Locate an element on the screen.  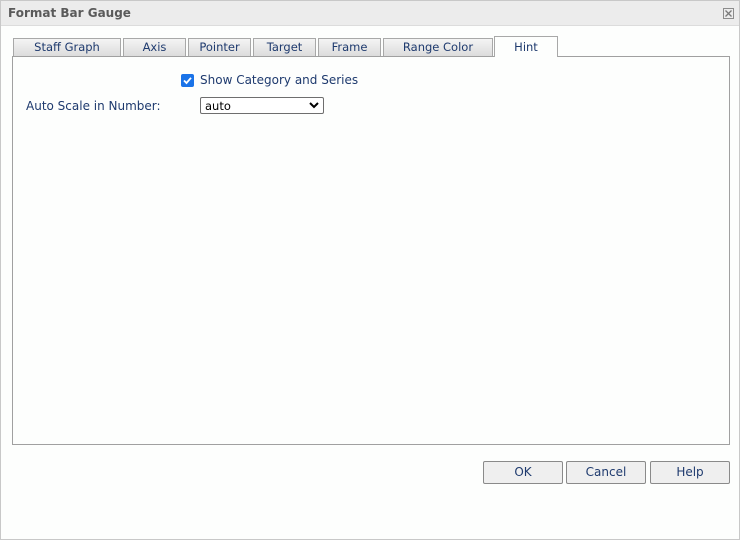
close-icon is located at coordinates (728, 13).